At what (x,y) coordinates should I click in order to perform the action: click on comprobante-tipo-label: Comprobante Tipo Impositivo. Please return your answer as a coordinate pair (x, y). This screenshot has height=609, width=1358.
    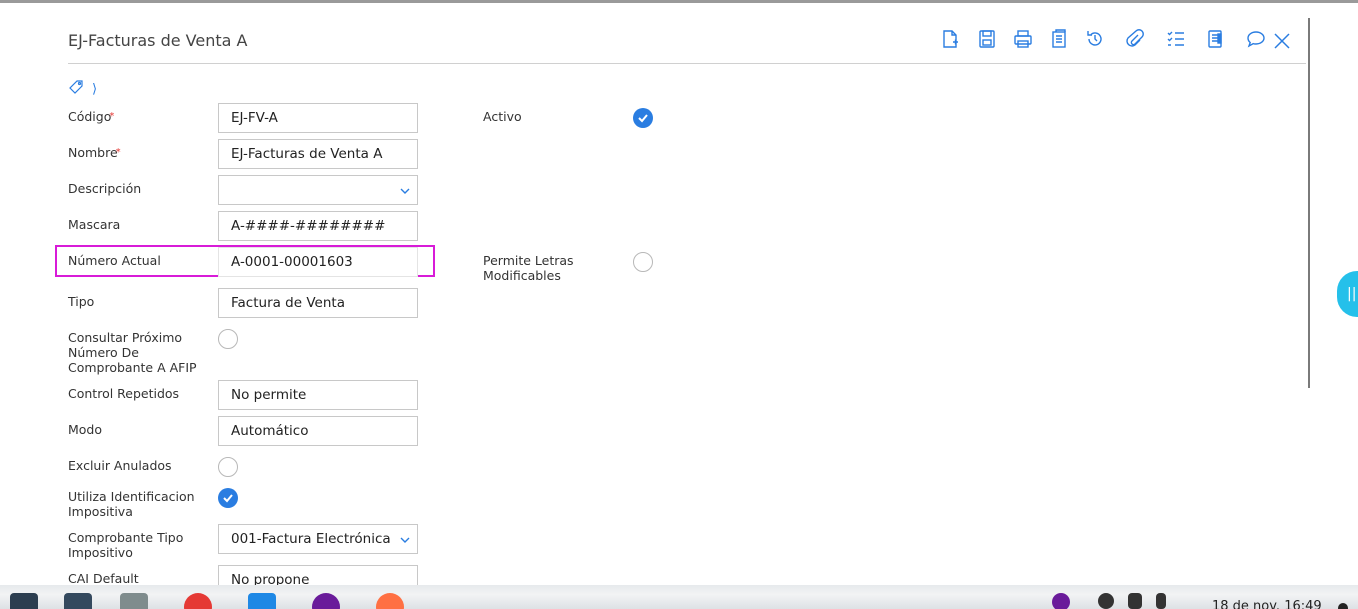
    Looking at the image, I should click on (126, 545).